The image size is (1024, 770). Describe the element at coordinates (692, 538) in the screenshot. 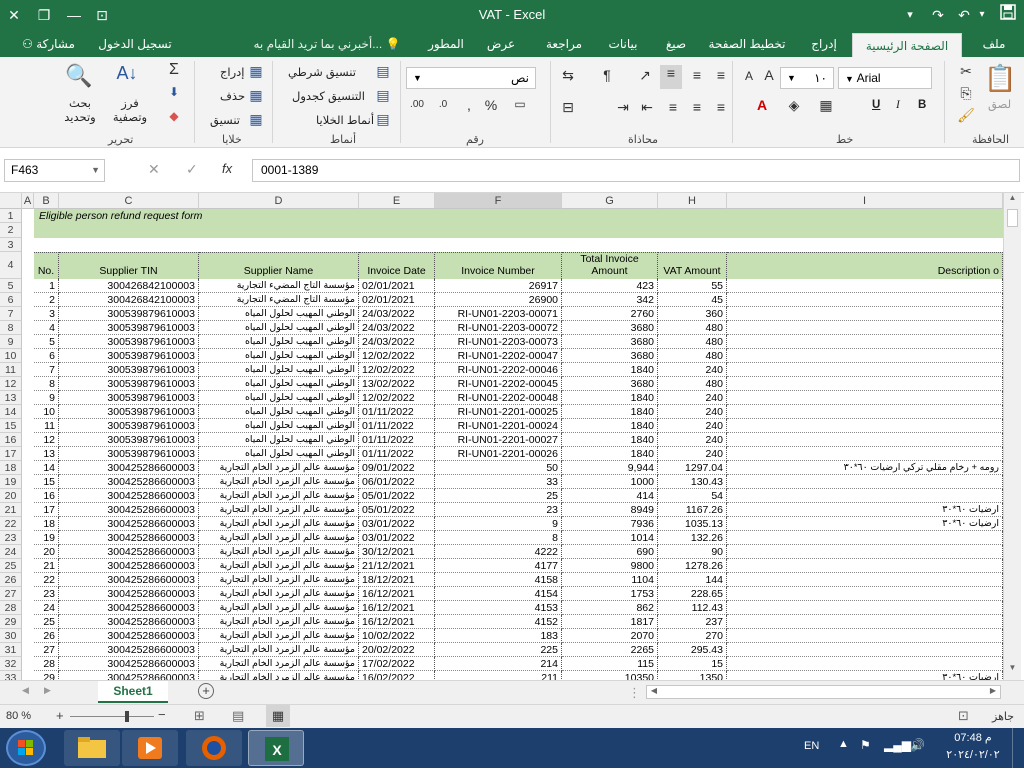

I see `cell-vat: 132.26` at that location.